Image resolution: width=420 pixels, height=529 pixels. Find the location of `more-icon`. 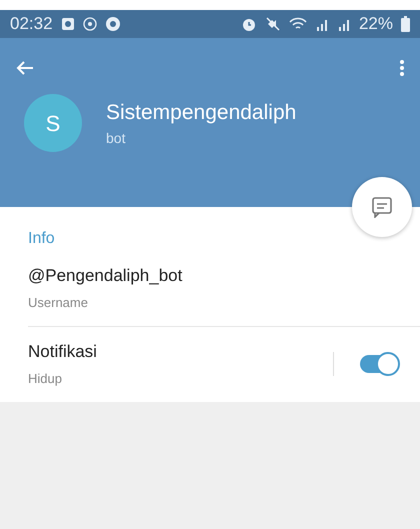

more-icon is located at coordinates (402, 68).